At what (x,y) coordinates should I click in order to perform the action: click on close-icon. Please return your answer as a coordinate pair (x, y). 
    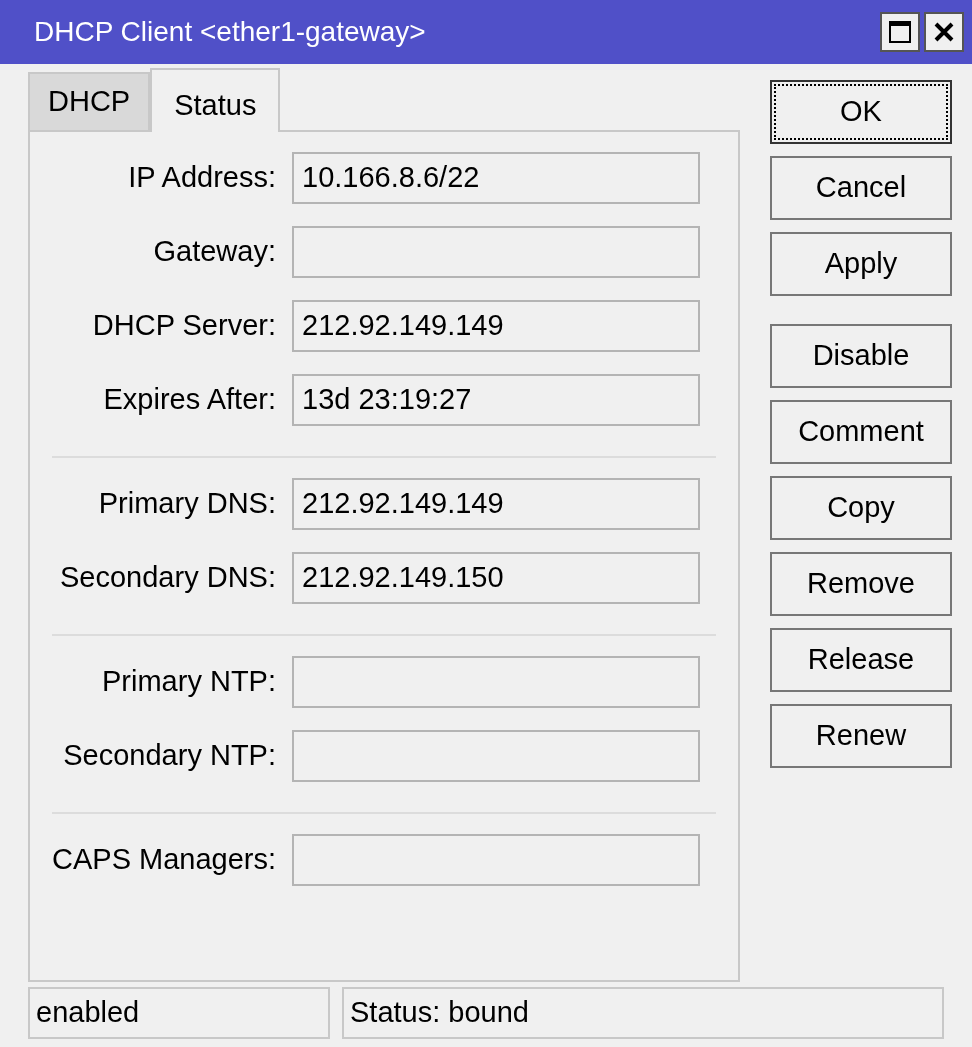
    Looking at the image, I should click on (944, 32).